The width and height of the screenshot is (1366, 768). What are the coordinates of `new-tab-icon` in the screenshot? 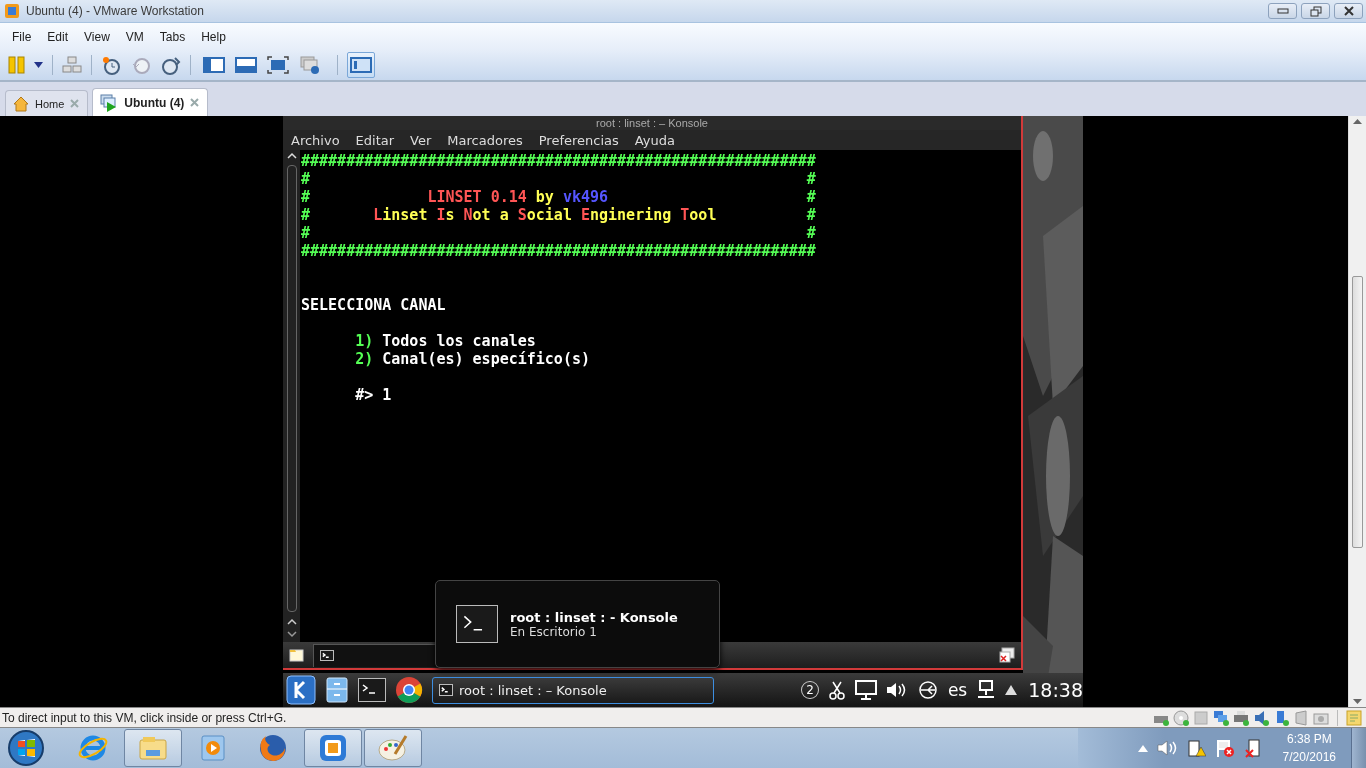 It's located at (297, 655).